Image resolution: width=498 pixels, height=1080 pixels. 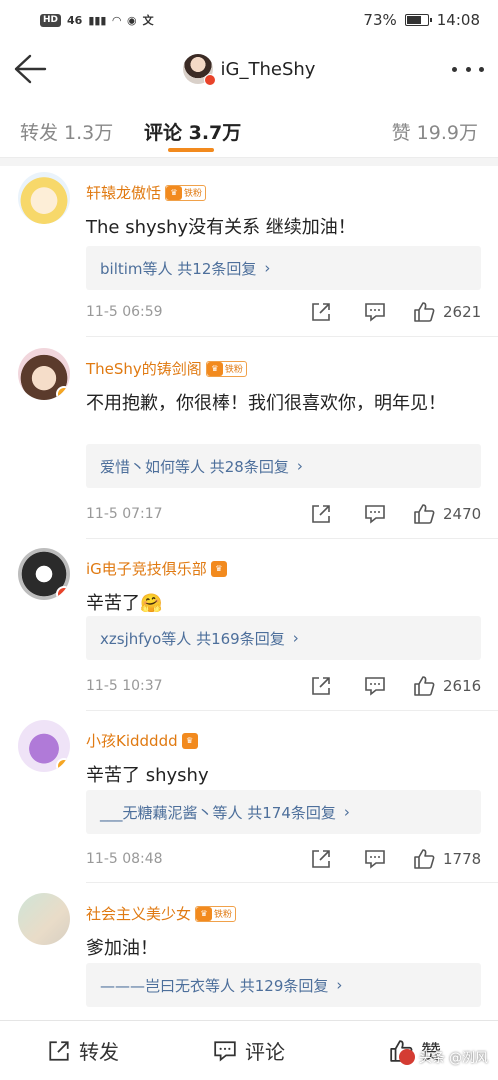 I want to click on status-right: 73% 14:08, so click(x=421, y=20).